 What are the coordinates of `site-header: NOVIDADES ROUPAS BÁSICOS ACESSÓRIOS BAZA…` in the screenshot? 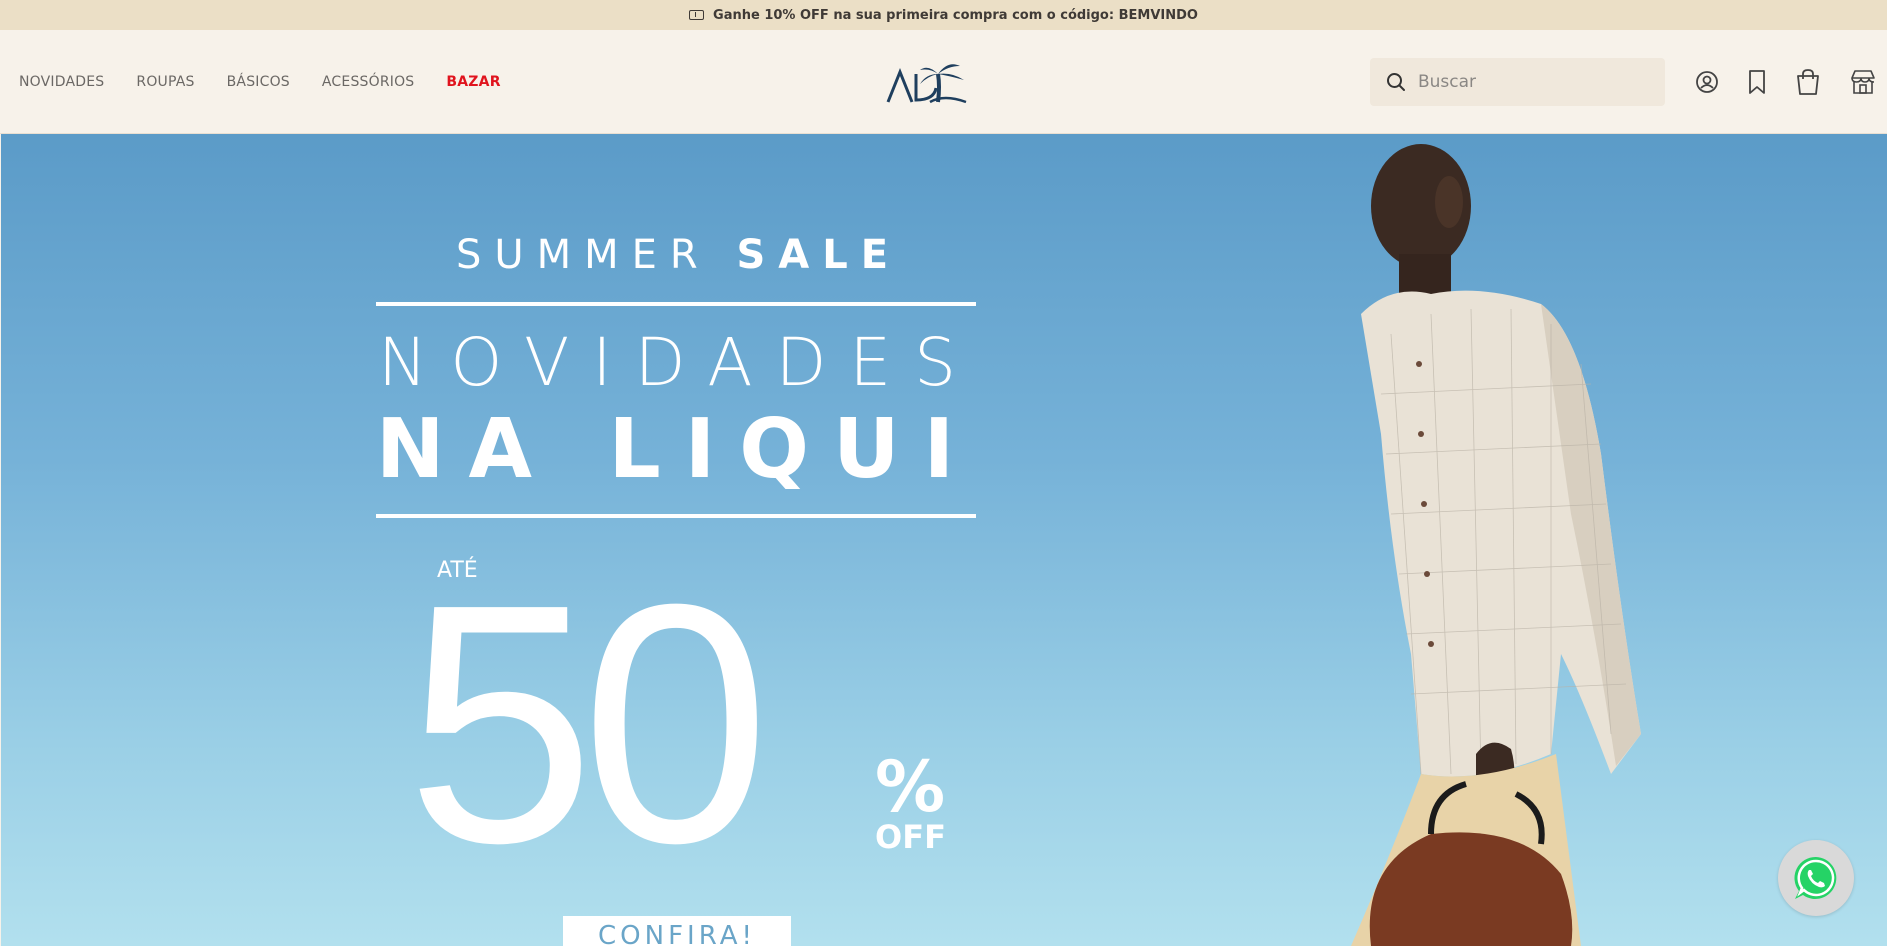 It's located at (943, 82).